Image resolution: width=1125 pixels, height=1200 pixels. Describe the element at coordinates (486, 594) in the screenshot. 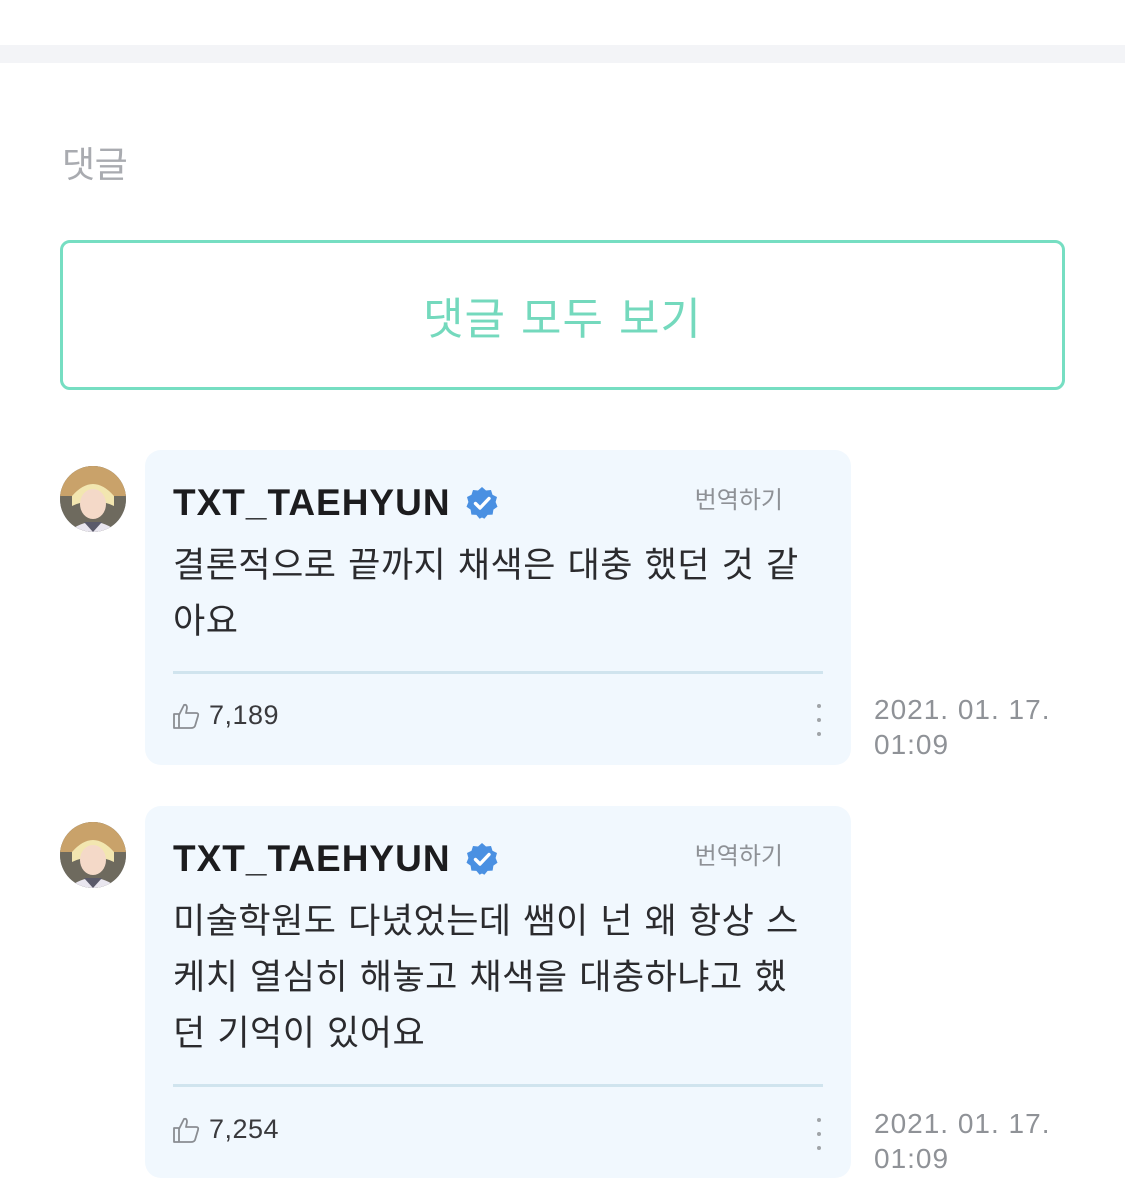

I see `comment-text: 결론적으로 끝까지 채색은 대충 했던 것 같 아요` at that location.